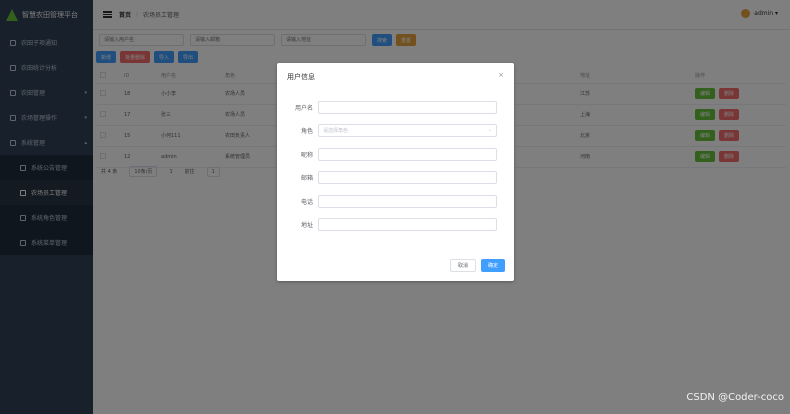 The width and height of the screenshot is (790, 414). I want to click on form-row-username: 用户名, so click(395, 107).